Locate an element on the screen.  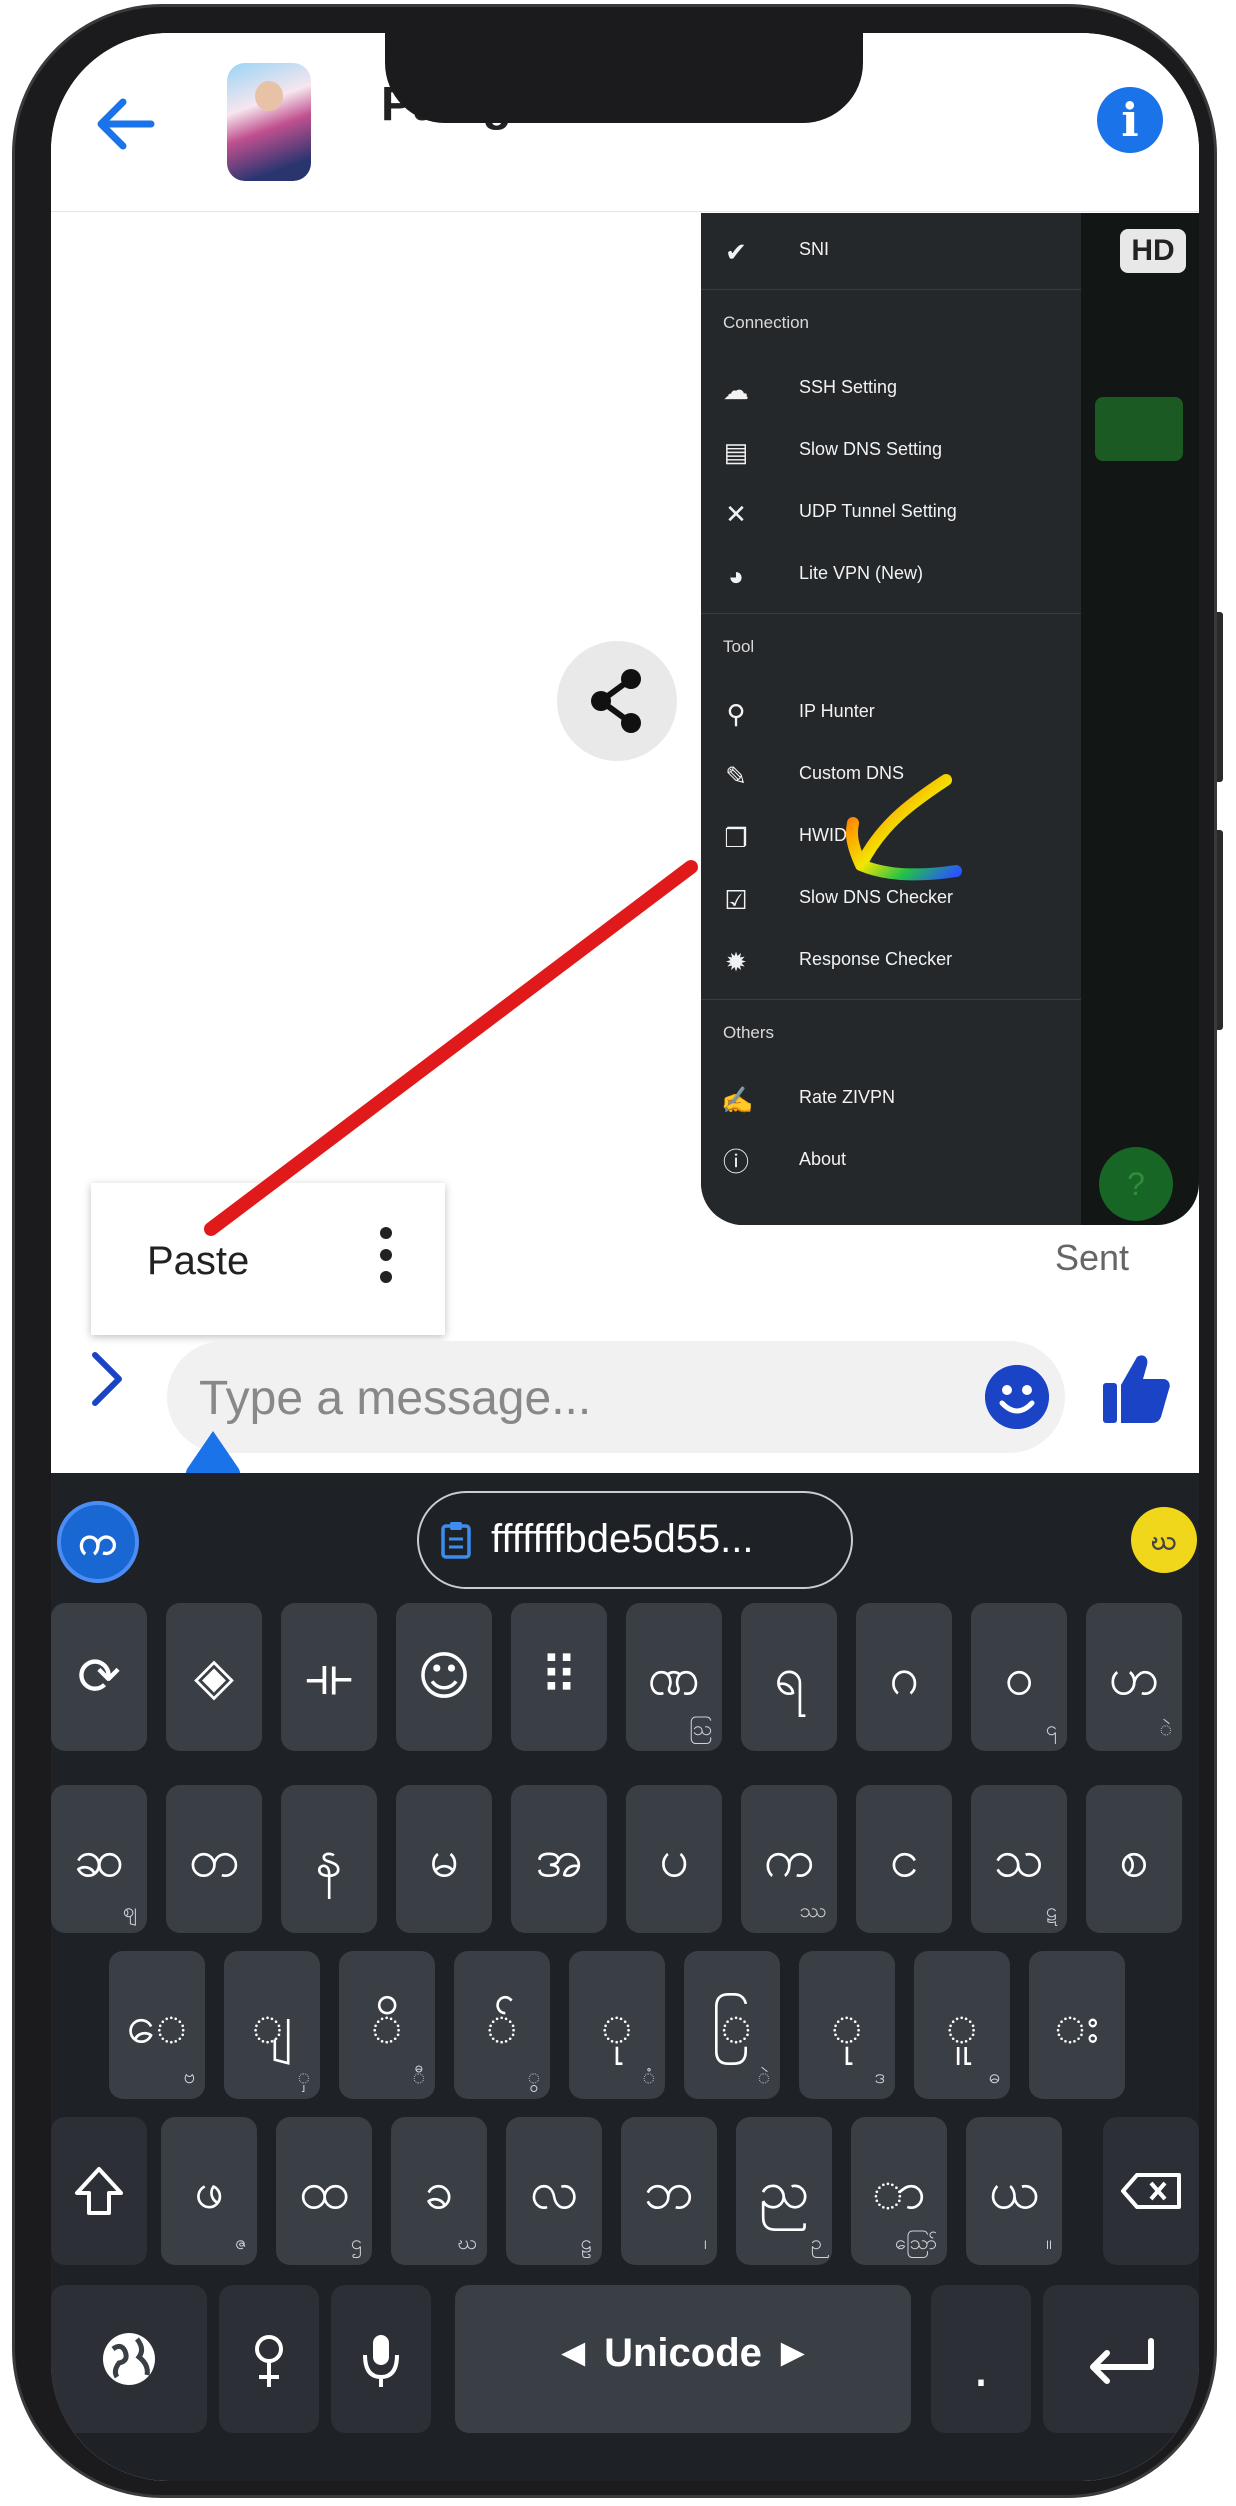
key-row2-7: င is located at coordinates (904, 1859).